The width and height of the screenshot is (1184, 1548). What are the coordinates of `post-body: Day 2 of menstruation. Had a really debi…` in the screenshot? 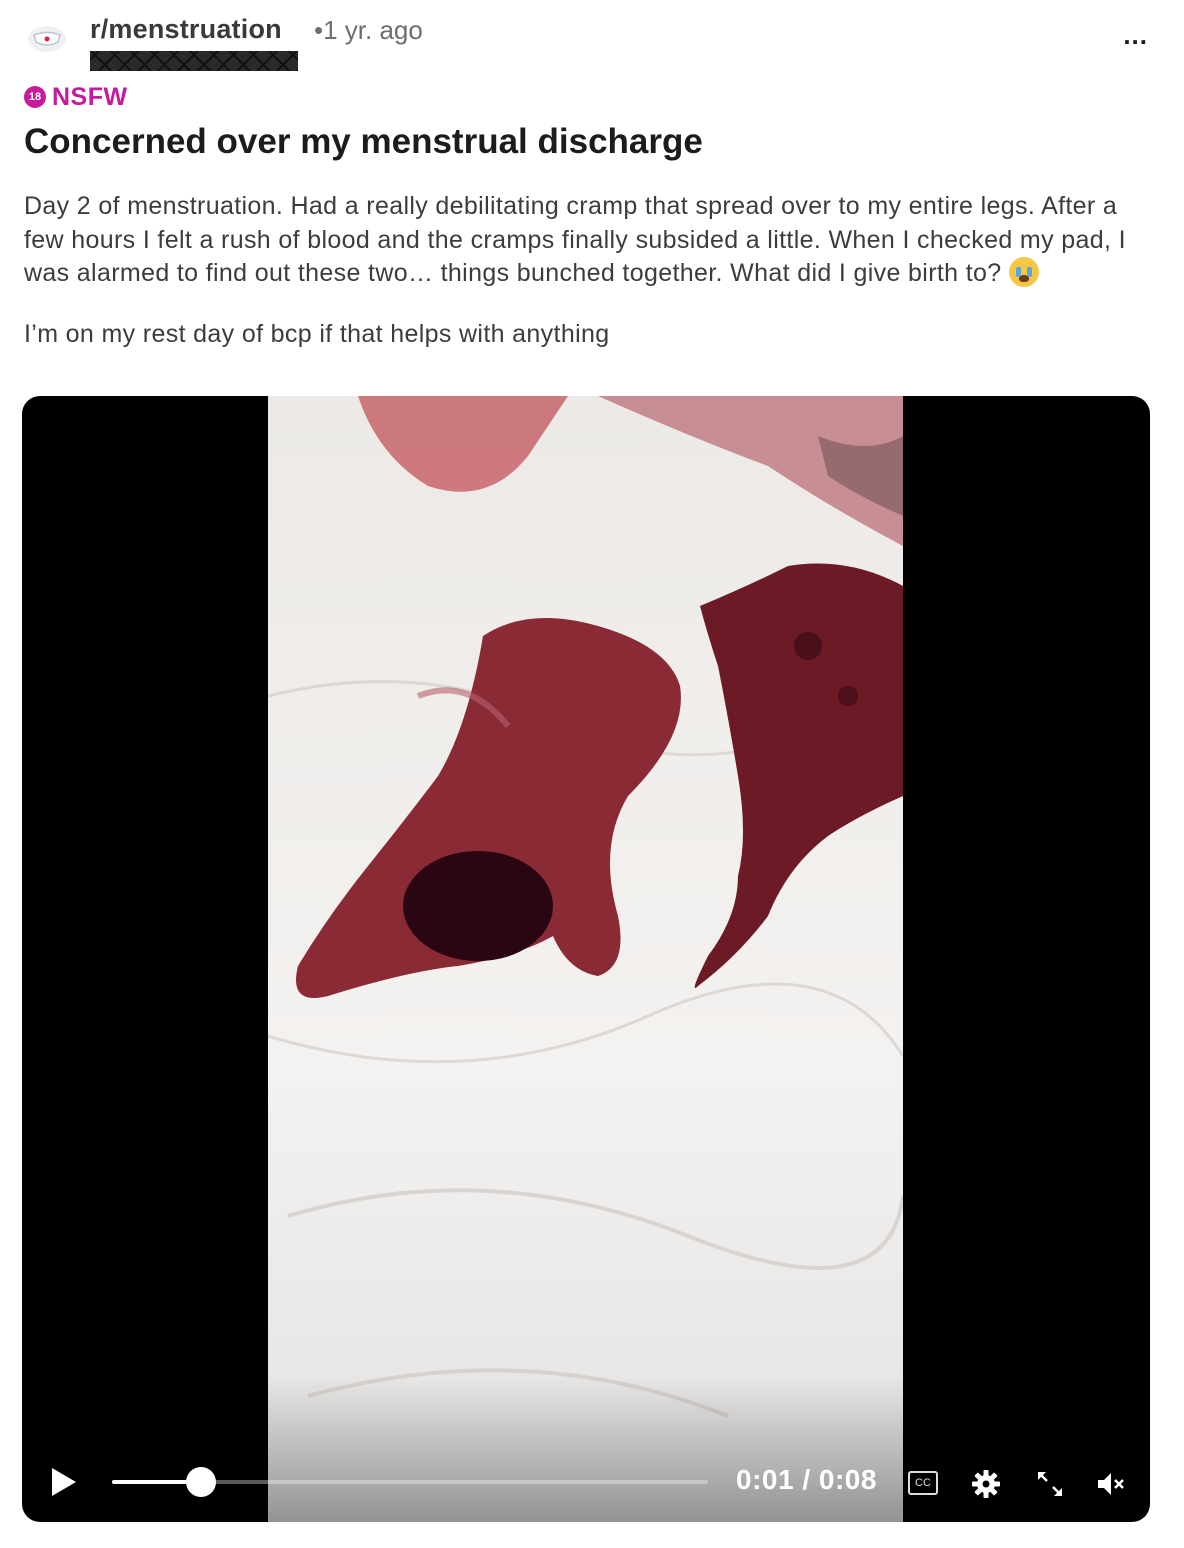 It's located at (589, 284).